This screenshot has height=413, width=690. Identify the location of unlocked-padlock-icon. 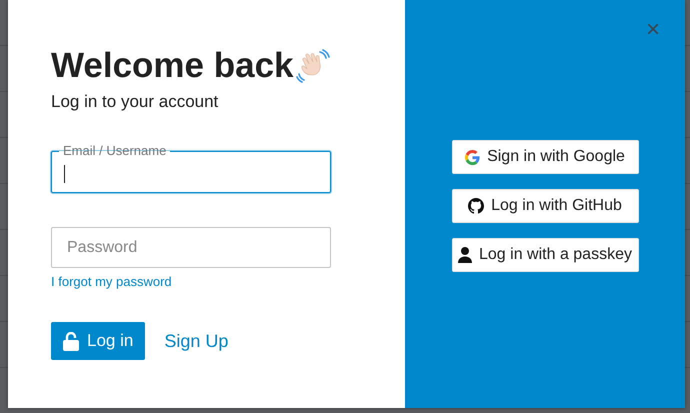
(71, 341).